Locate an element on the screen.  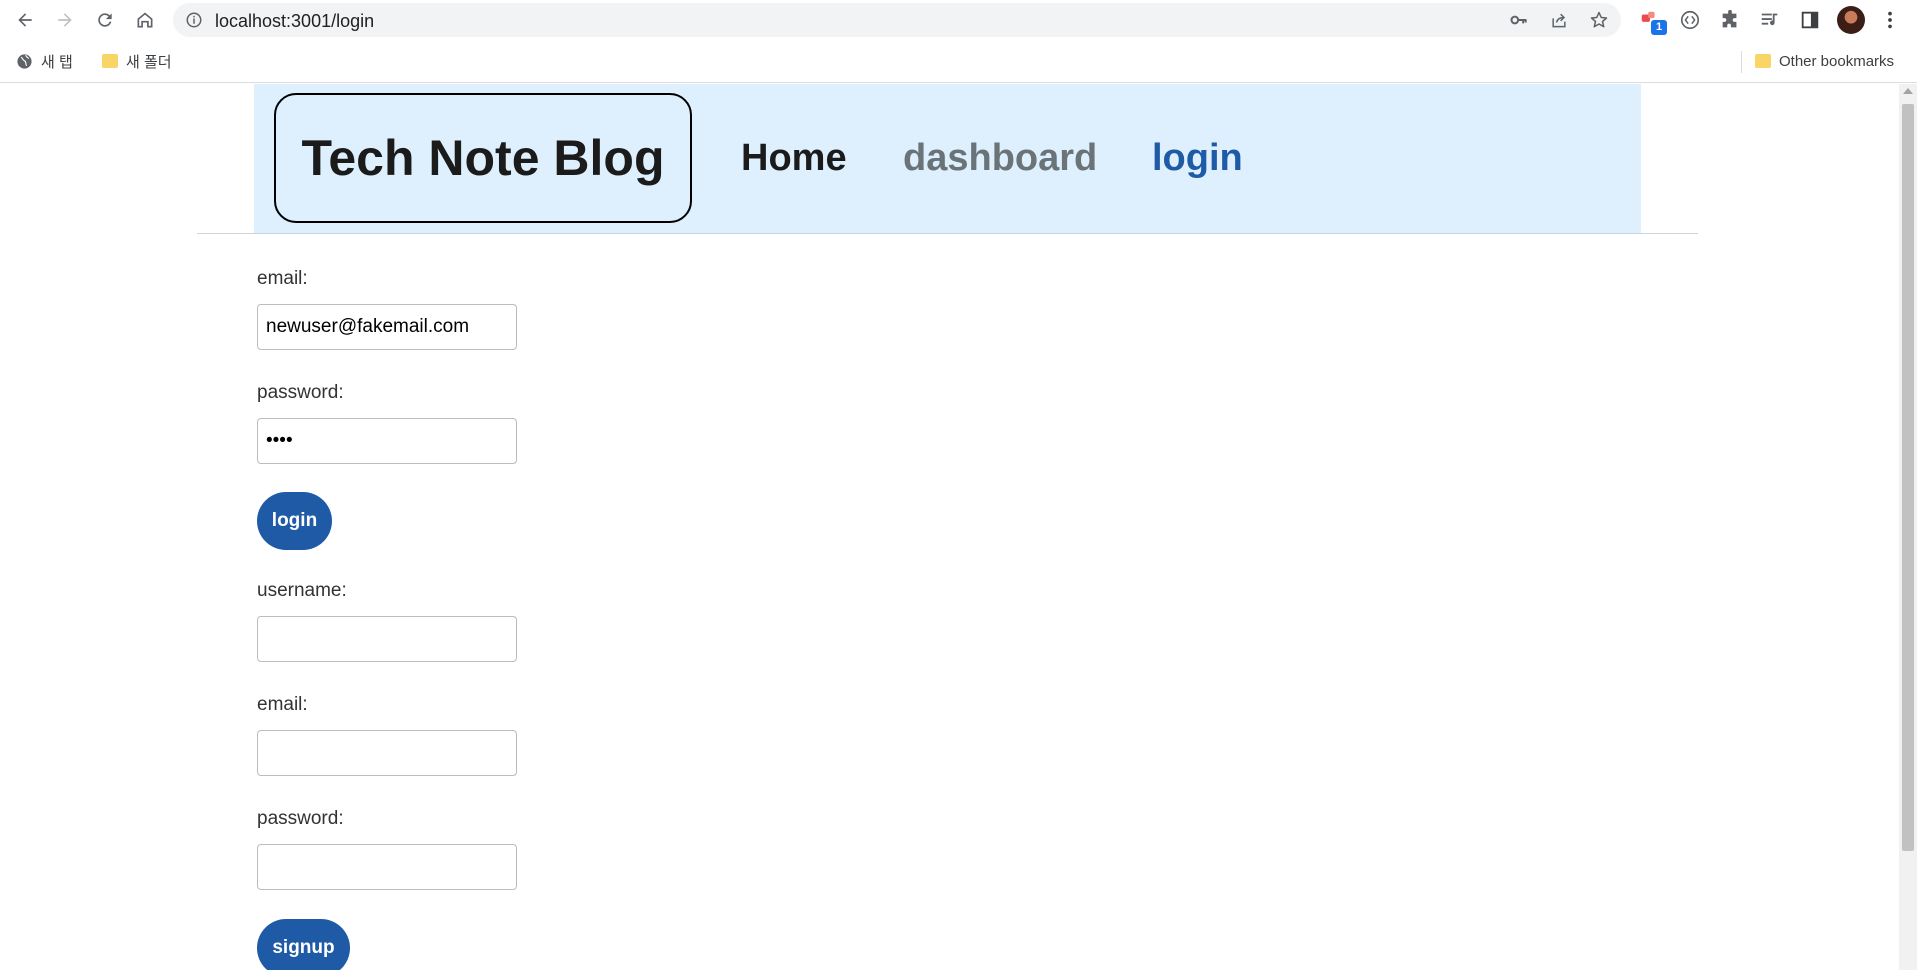
star-icon is located at coordinates (1599, 20).